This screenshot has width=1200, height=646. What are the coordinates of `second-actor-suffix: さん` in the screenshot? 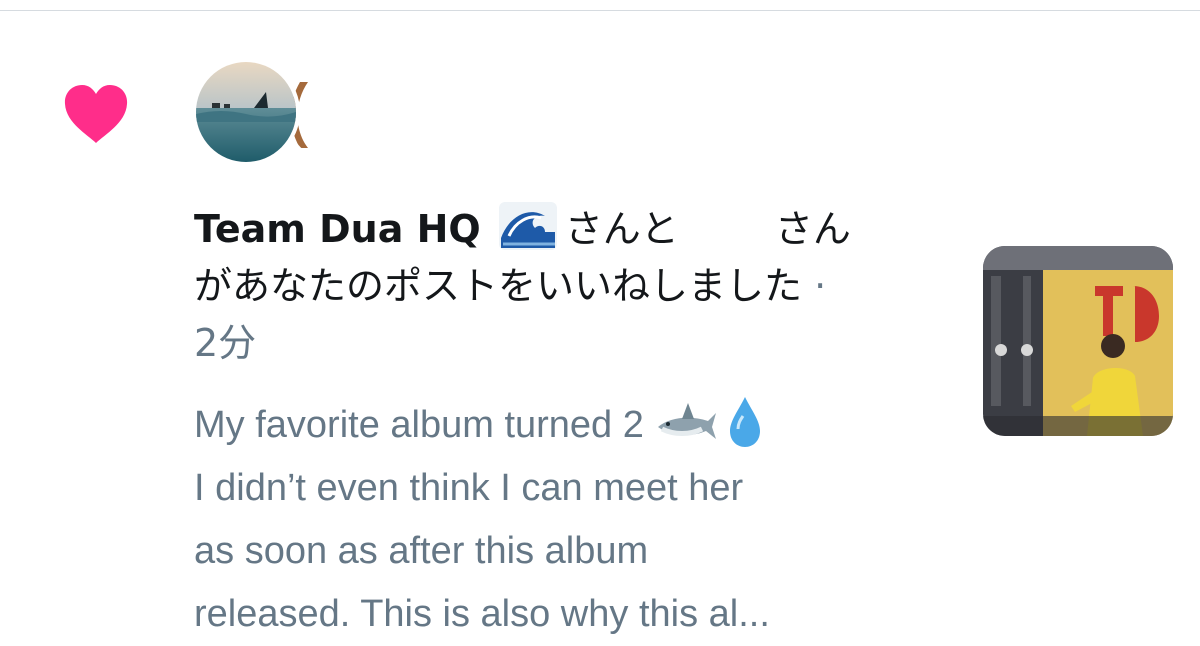 It's located at (812, 229).